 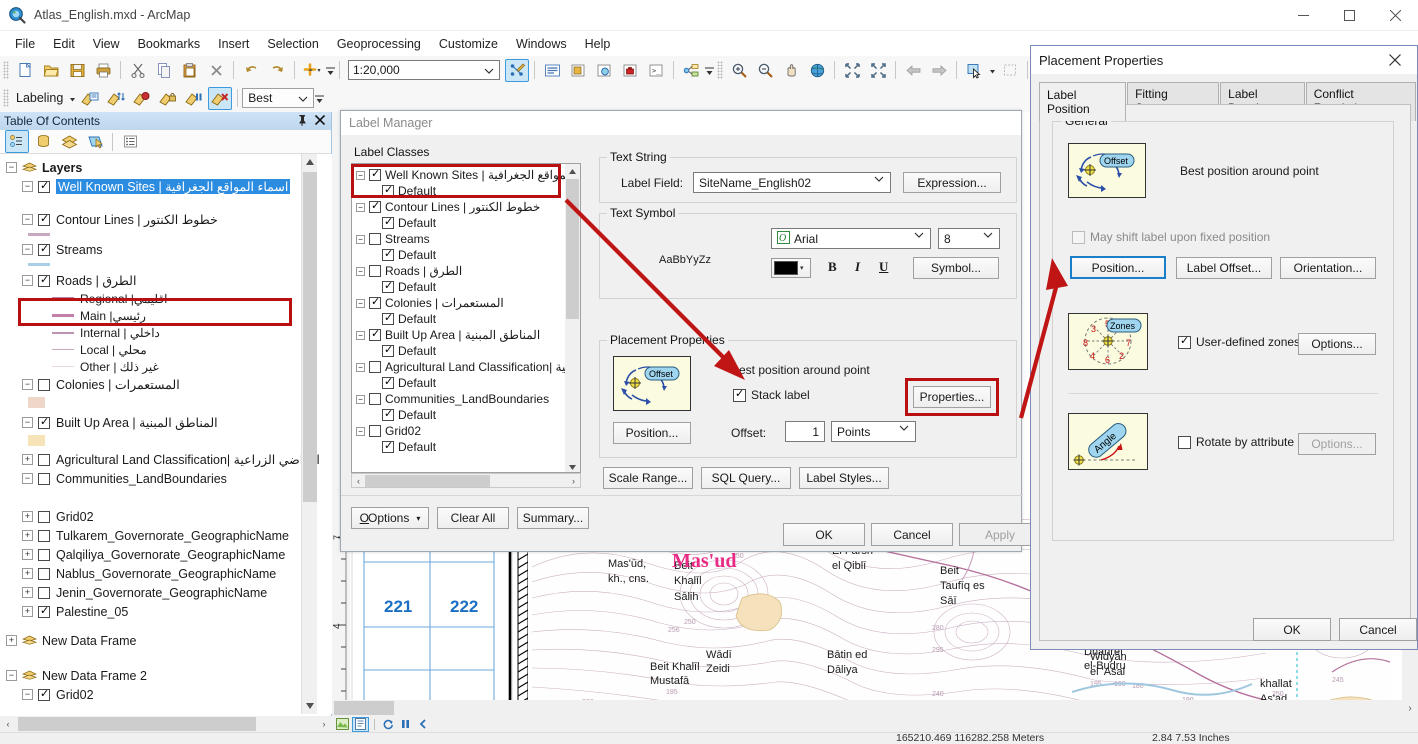 What do you see at coordinates (142, 98) in the screenshot?
I see `label-weight-icon` at bounding box center [142, 98].